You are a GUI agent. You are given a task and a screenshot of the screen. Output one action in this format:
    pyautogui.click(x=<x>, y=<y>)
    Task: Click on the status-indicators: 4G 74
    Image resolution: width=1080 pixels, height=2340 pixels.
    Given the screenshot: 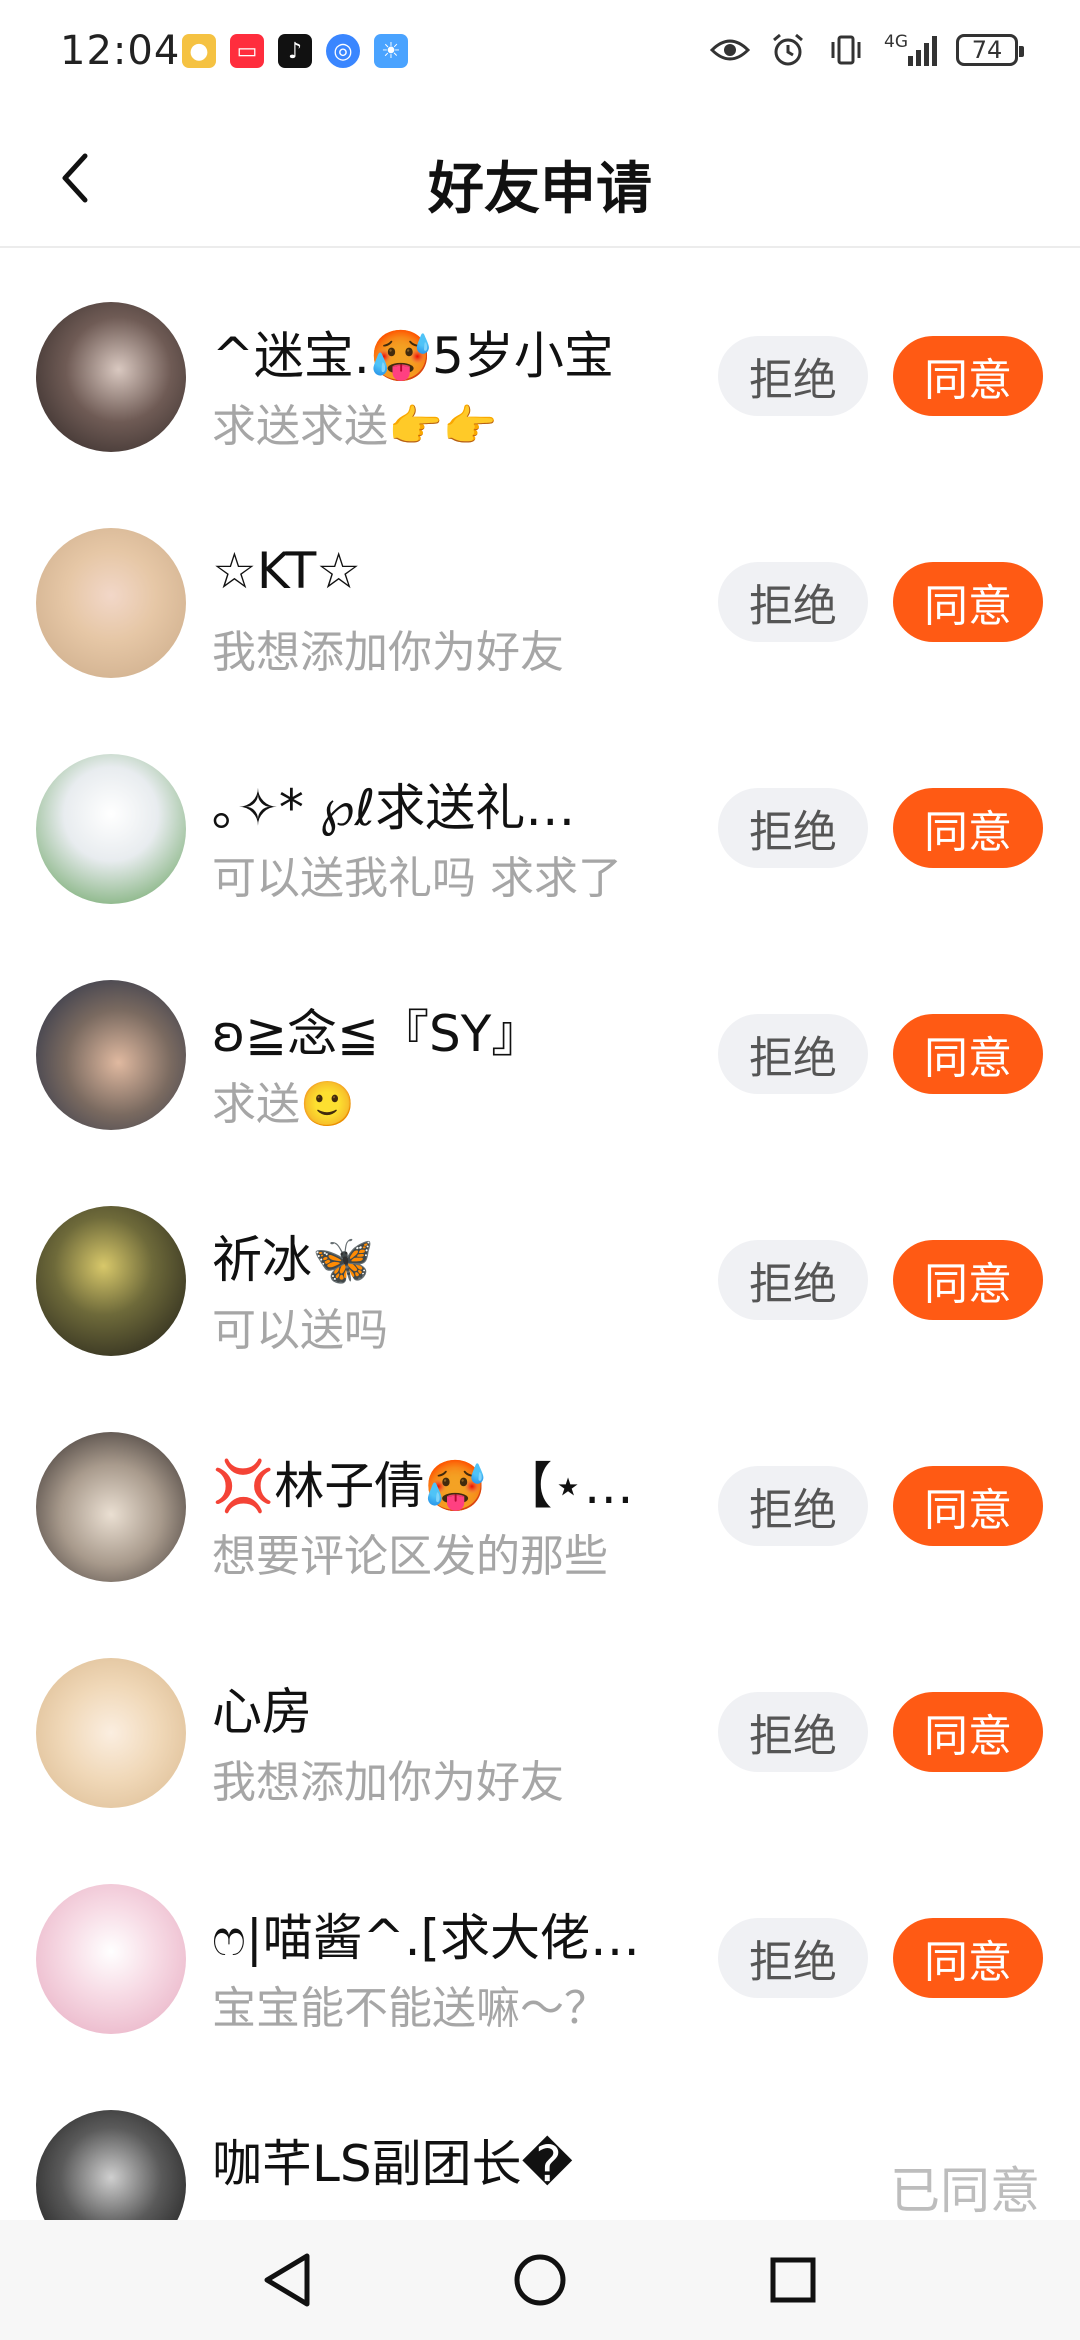 What is the action you would take?
    pyautogui.click(x=867, y=50)
    